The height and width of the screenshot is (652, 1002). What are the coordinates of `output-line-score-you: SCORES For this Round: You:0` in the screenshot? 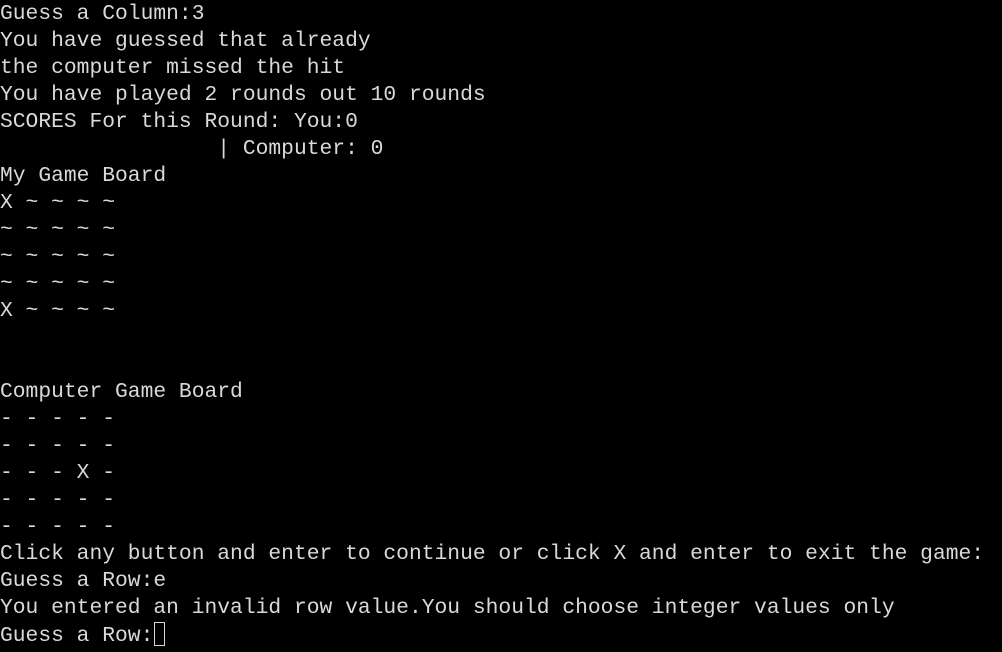 It's located at (179, 122).